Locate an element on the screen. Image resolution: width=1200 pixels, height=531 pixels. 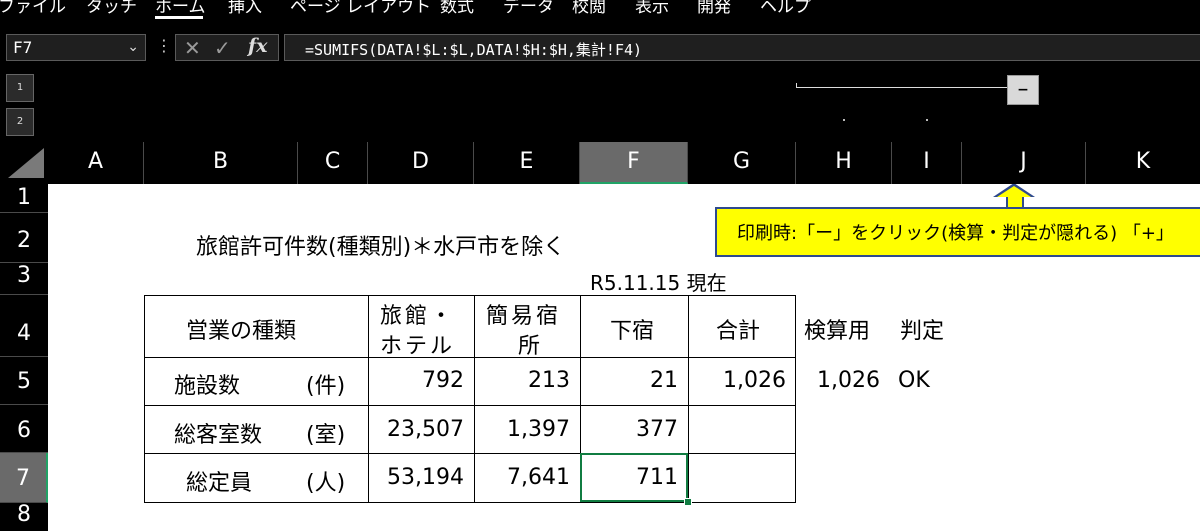
row-header-2: 2 is located at coordinates (24, 238).